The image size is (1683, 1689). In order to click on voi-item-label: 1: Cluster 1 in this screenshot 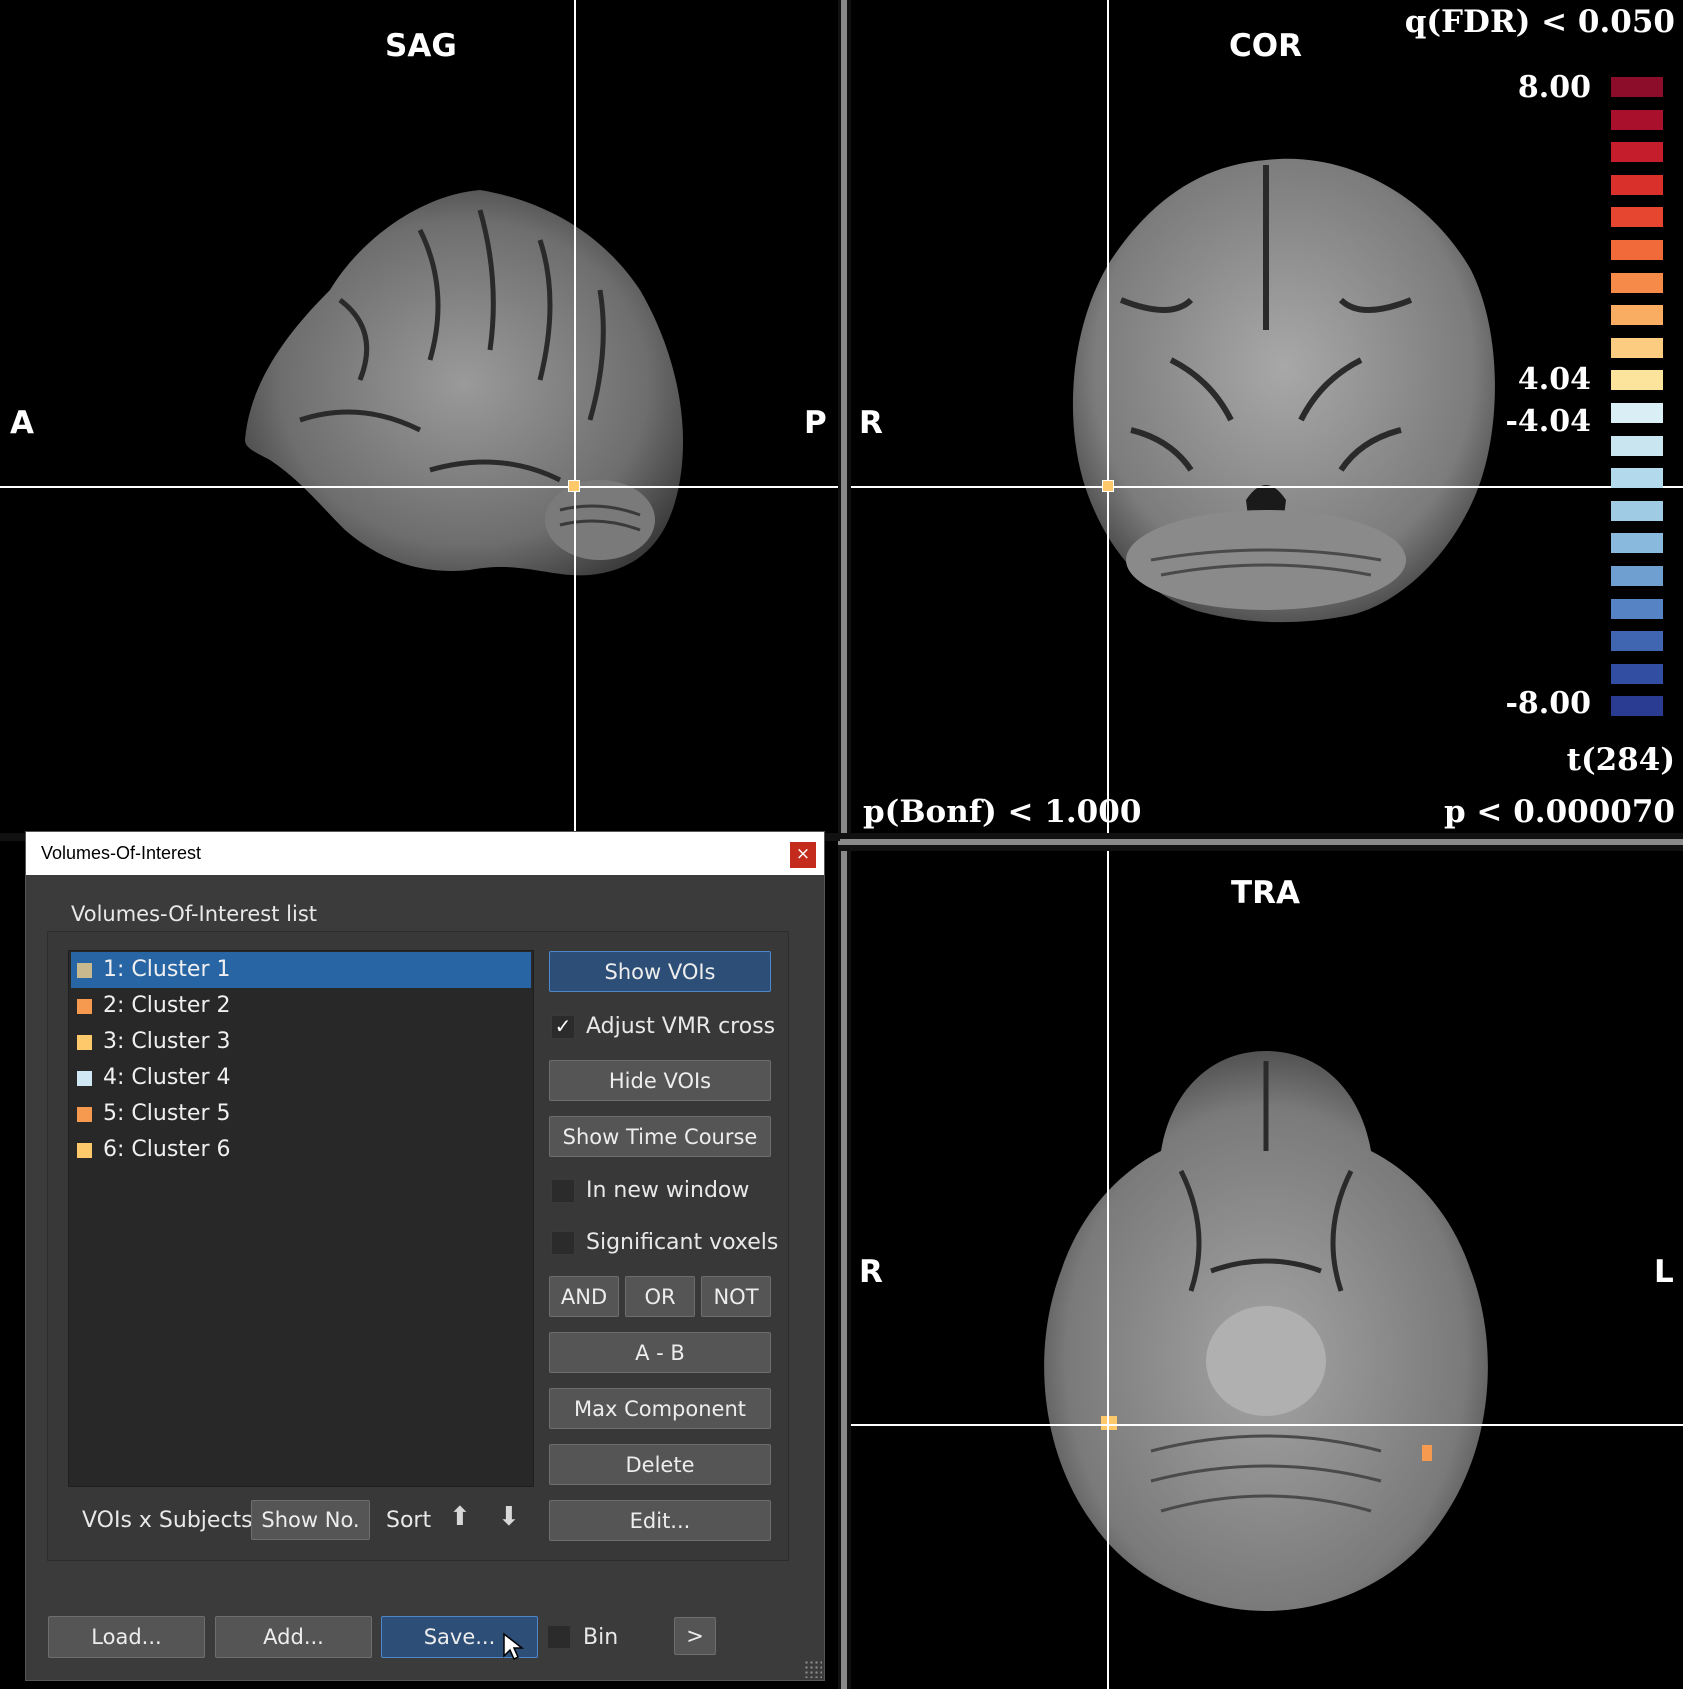, I will do `click(167, 969)`.